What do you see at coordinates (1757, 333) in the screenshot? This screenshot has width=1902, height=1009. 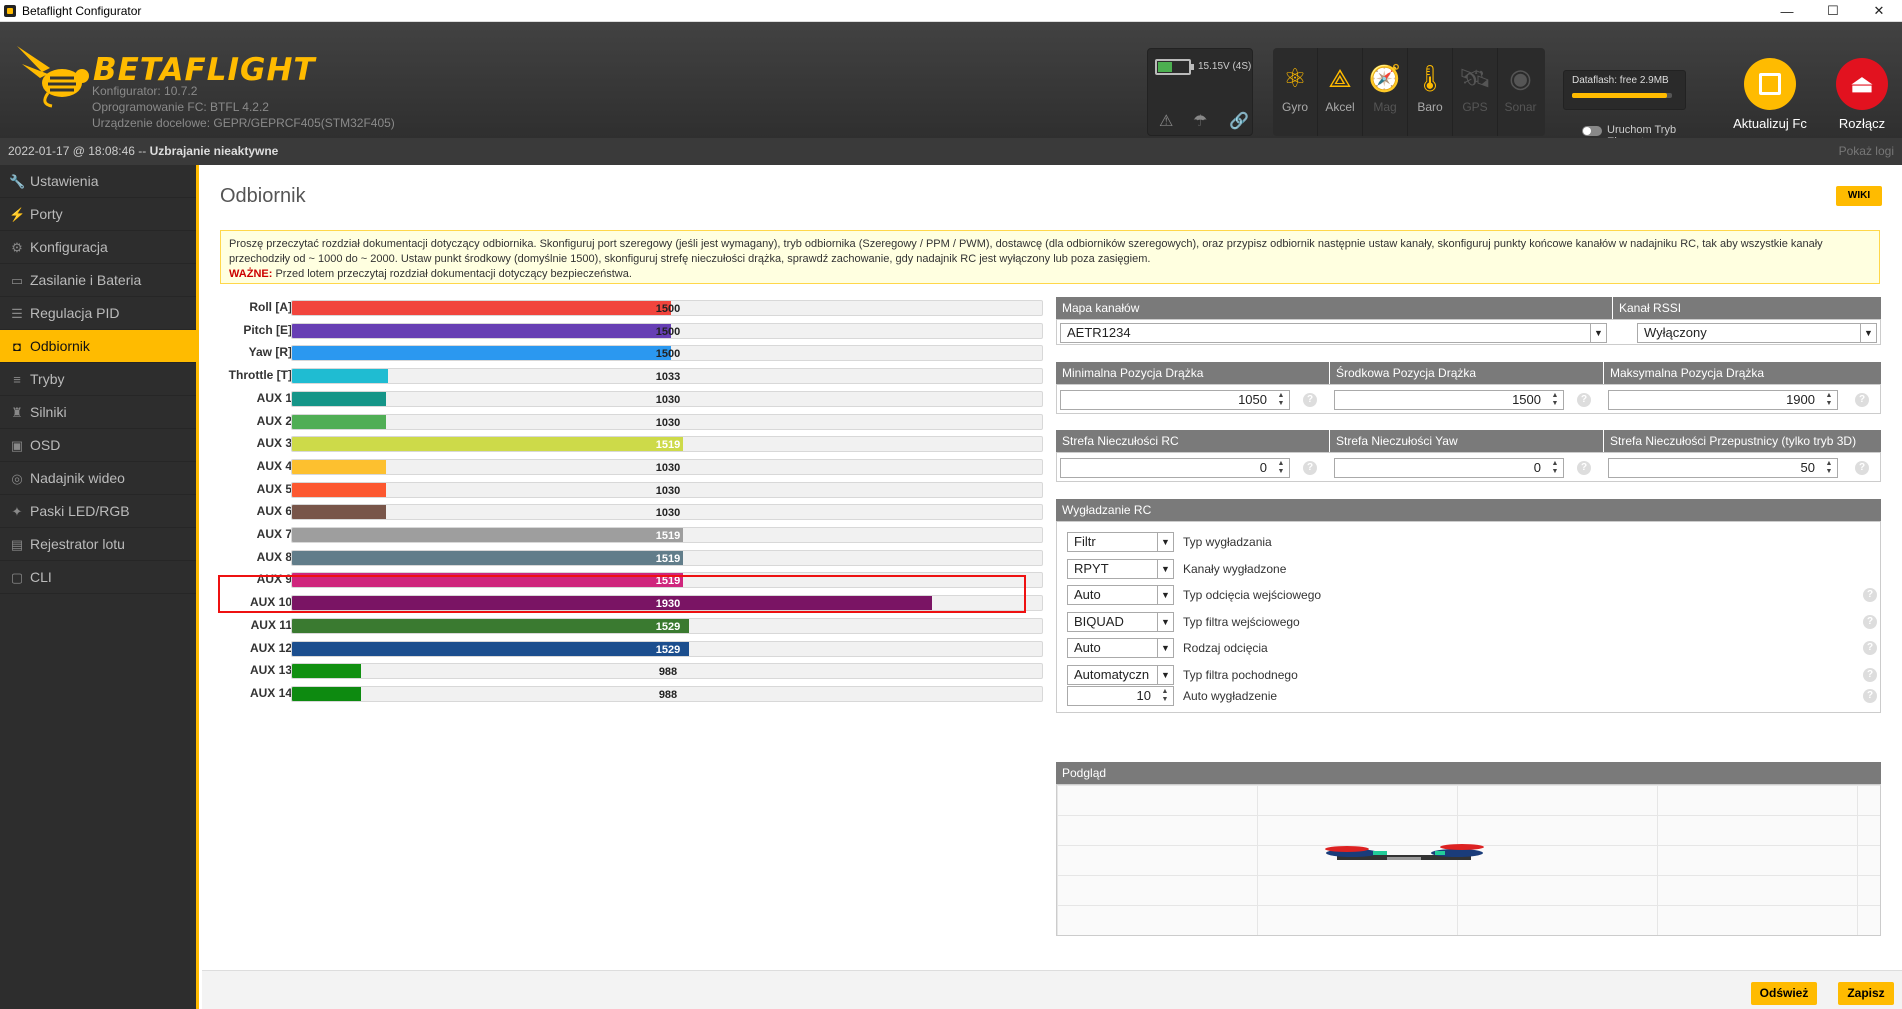 I see `rssi-channel-select: Wyłączony ▼` at bounding box center [1757, 333].